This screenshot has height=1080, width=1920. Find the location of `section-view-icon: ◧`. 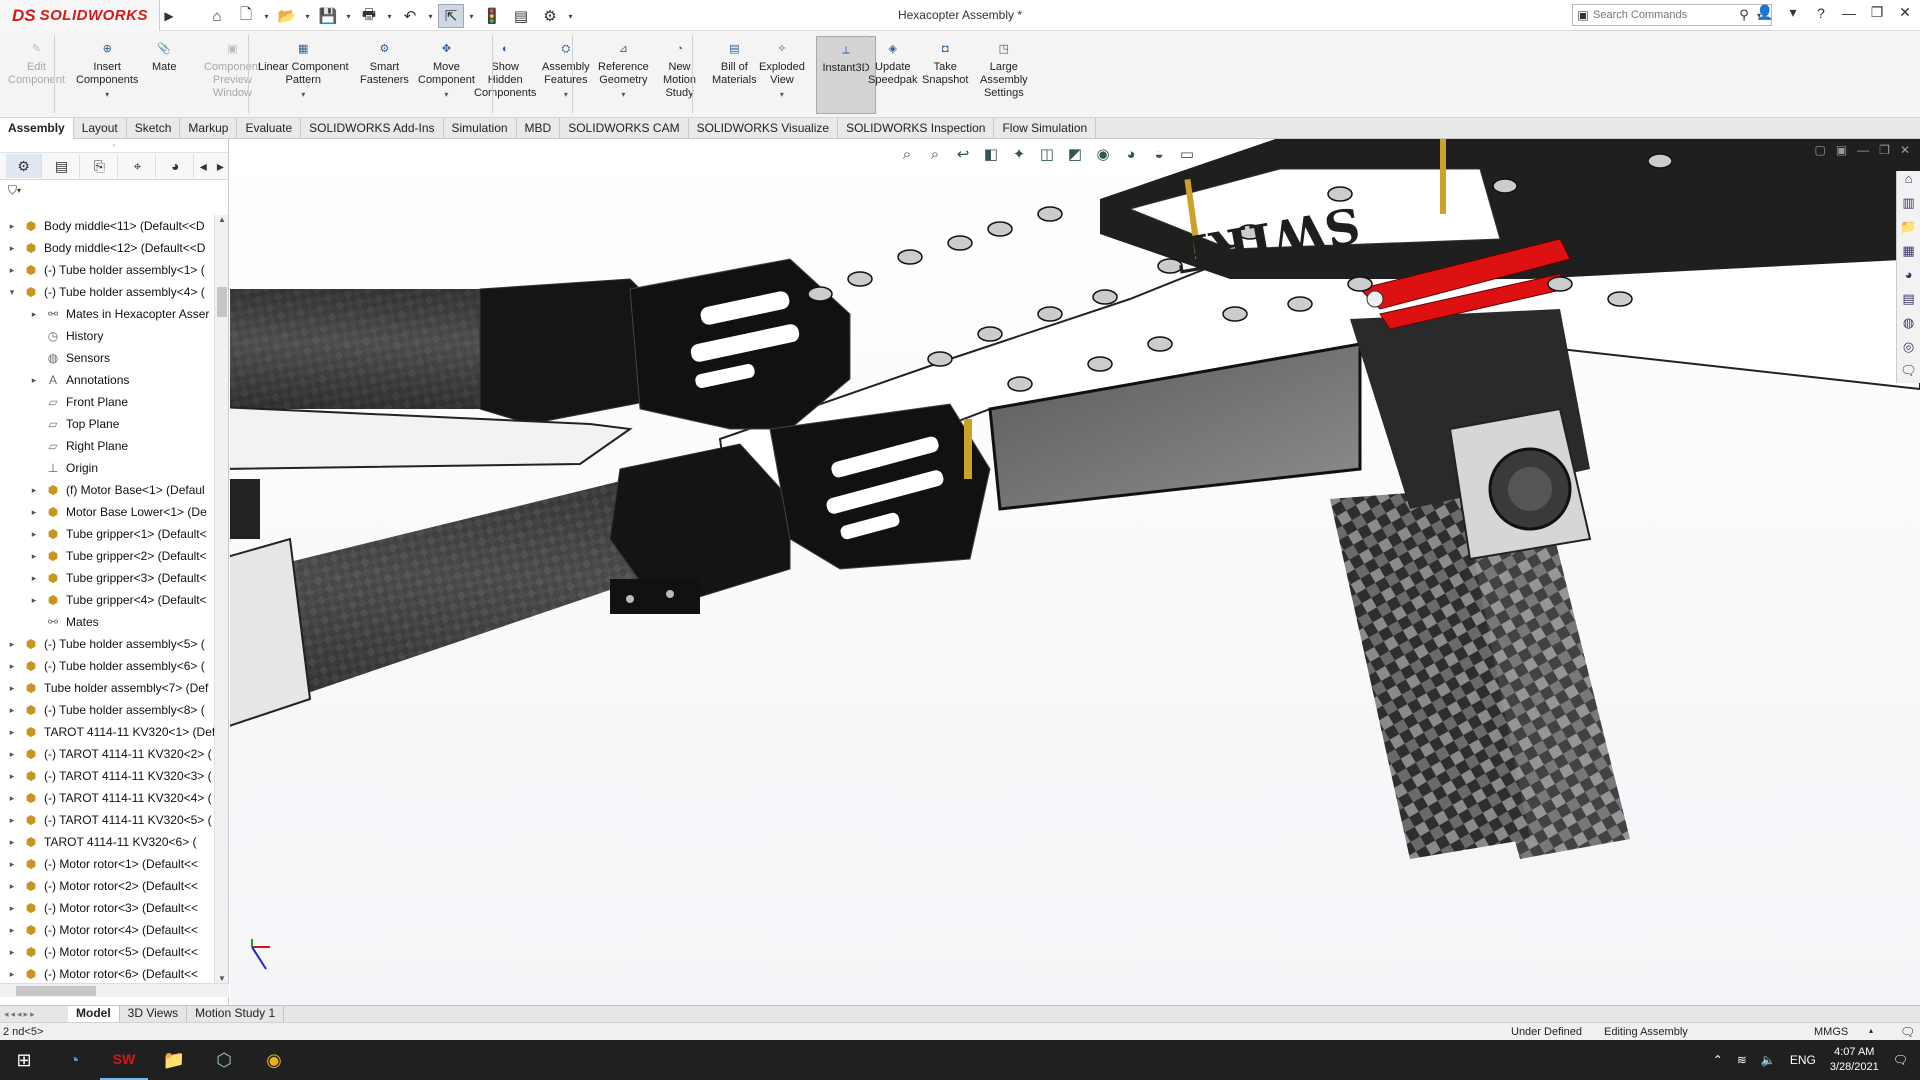

section-view-icon: ◧ is located at coordinates (991, 154).